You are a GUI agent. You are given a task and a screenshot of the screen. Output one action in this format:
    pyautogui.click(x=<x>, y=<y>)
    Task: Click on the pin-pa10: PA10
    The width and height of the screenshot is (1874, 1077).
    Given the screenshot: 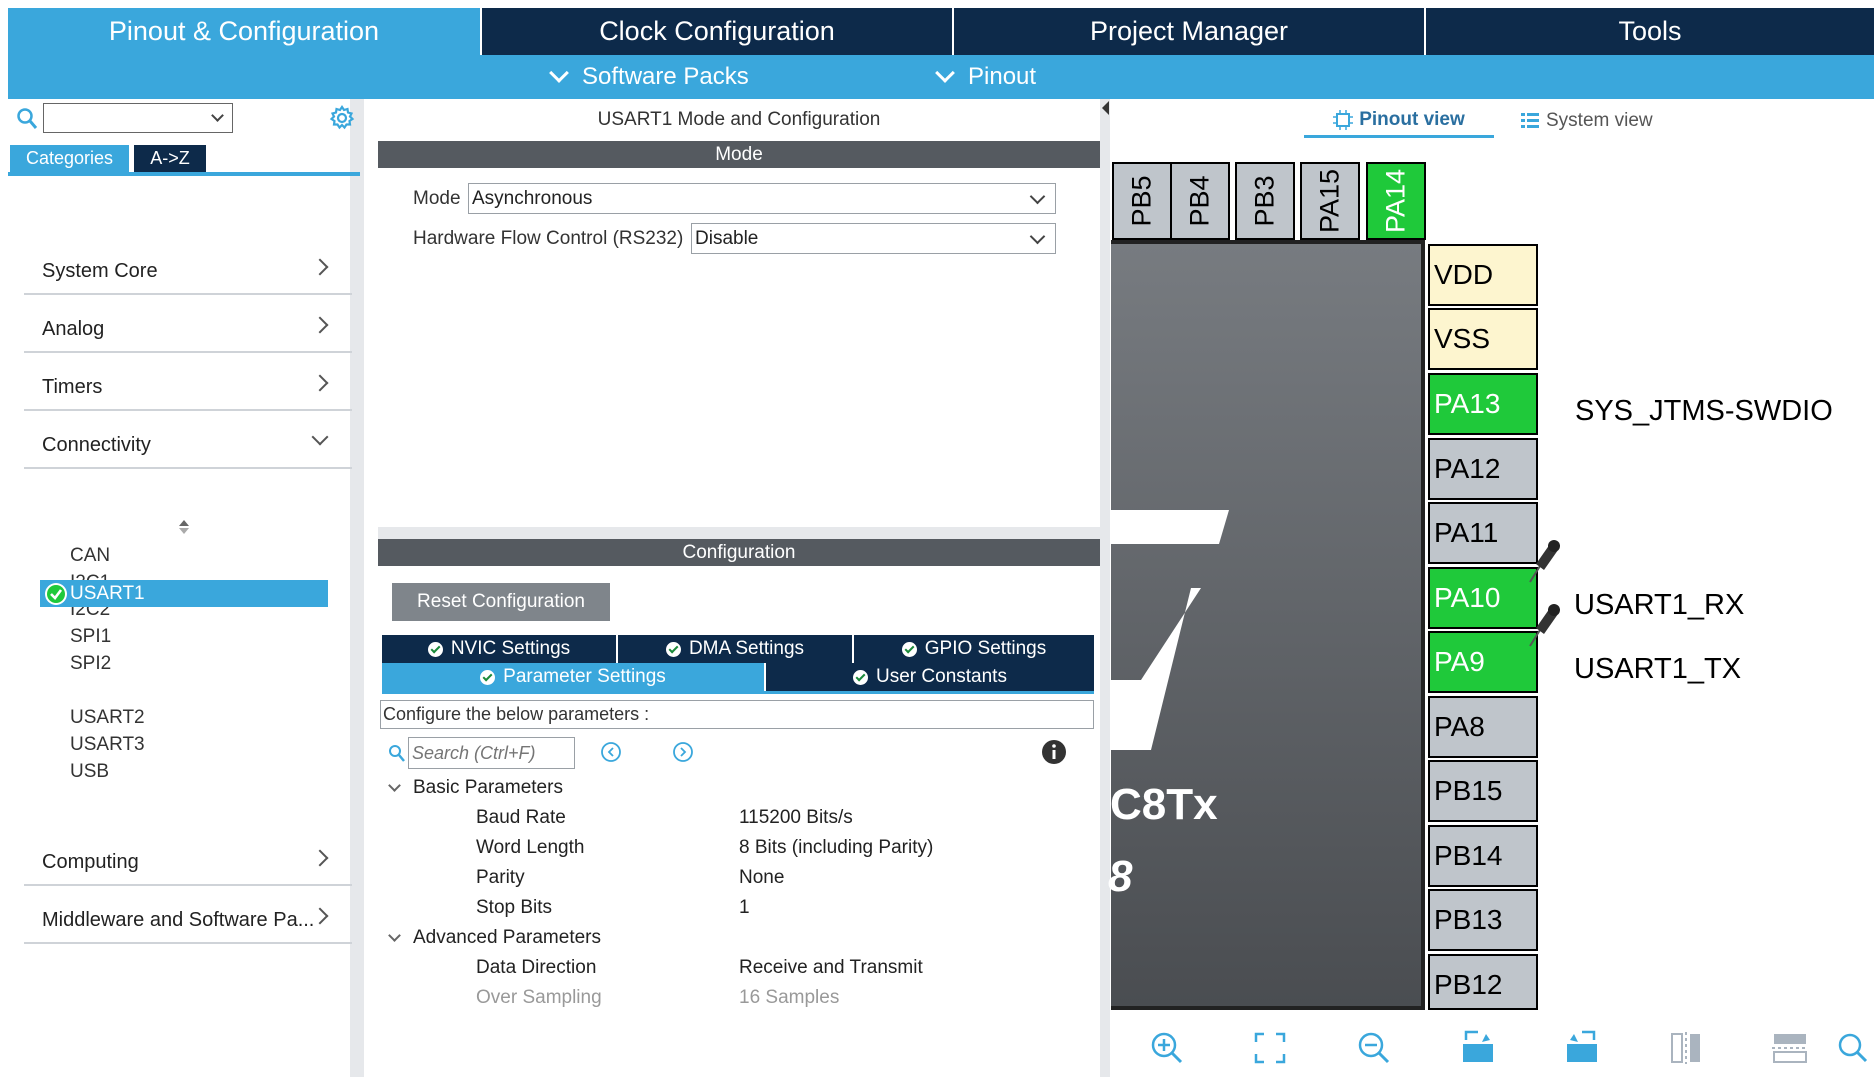 What is the action you would take?
    pyautogui.click(x=1483, y=598)
    